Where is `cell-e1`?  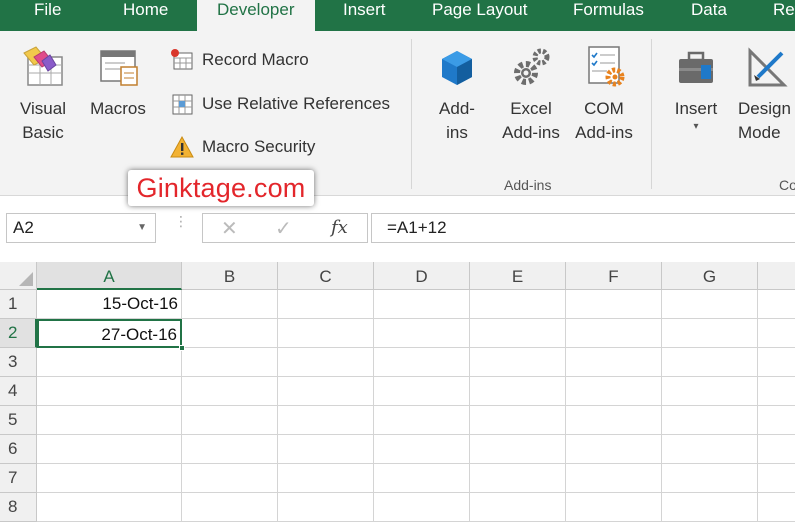 cell-e1 is located at coordinates (518, 304).